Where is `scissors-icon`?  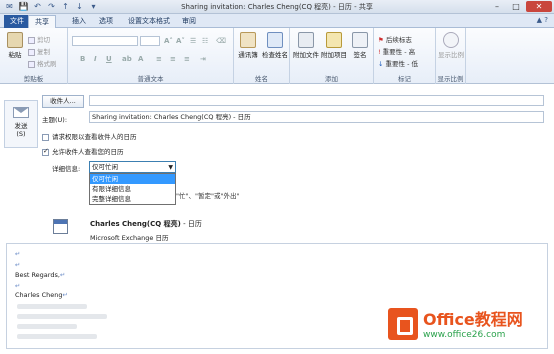
scissors-icon is located at coordinates (31, 40).